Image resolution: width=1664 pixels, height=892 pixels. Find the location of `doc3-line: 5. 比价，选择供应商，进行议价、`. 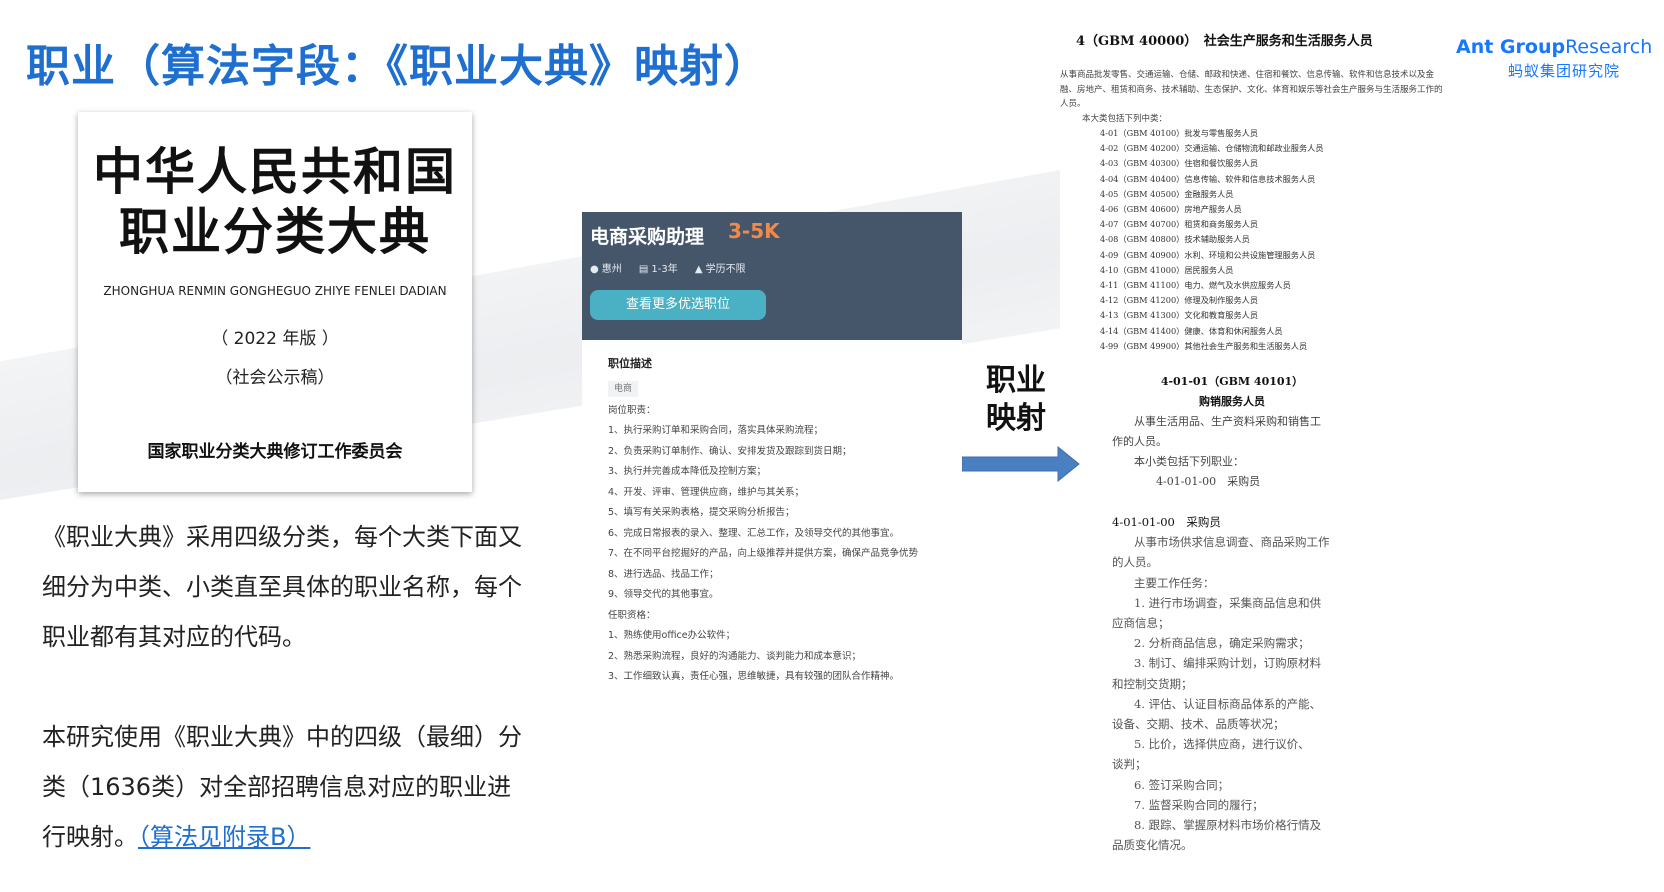

doc3-line: 5. 比价，选择供应商，进行议价、 is located at coordinates (1222, 744).